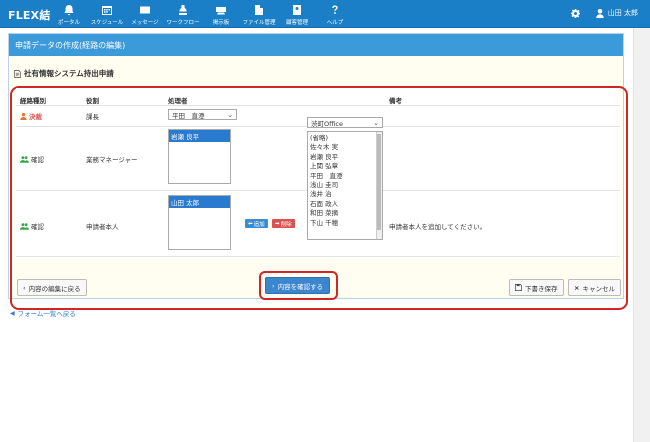  I want to click on nav-label: ヘルプ, so click(335, 23).